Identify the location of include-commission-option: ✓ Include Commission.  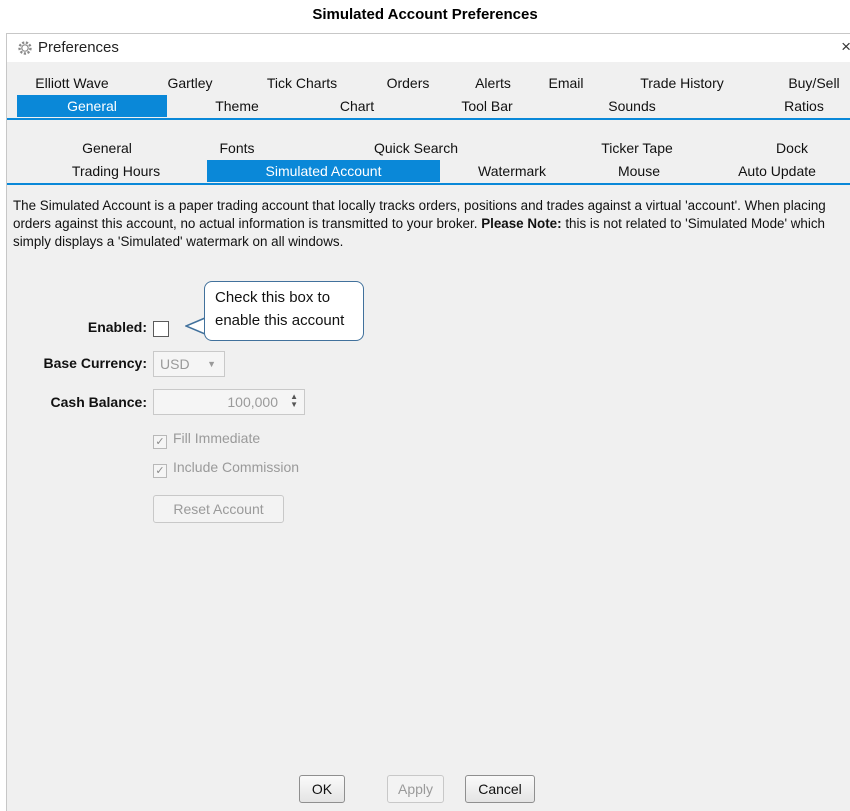
(226, 468).